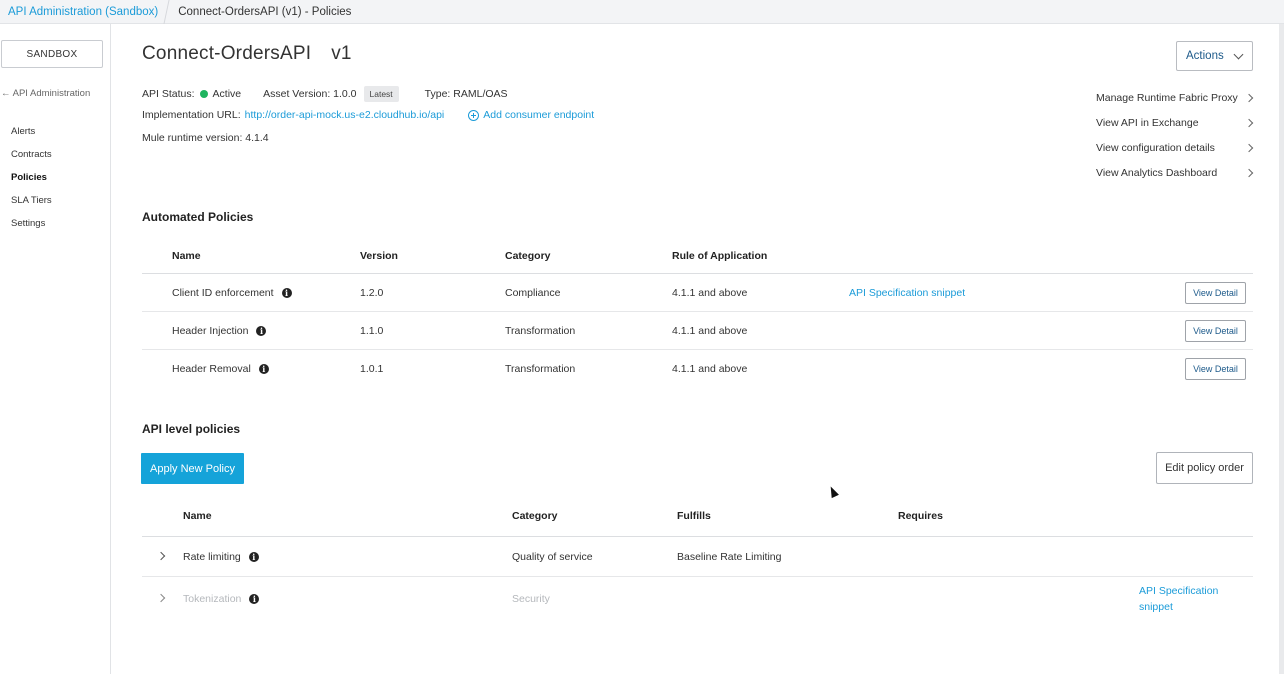 This screenshot has height=674, width=1284. Describe the element at coordinates (191, 429) in the screenshot. I see `api-level-policies-title: API level policies` at that location.